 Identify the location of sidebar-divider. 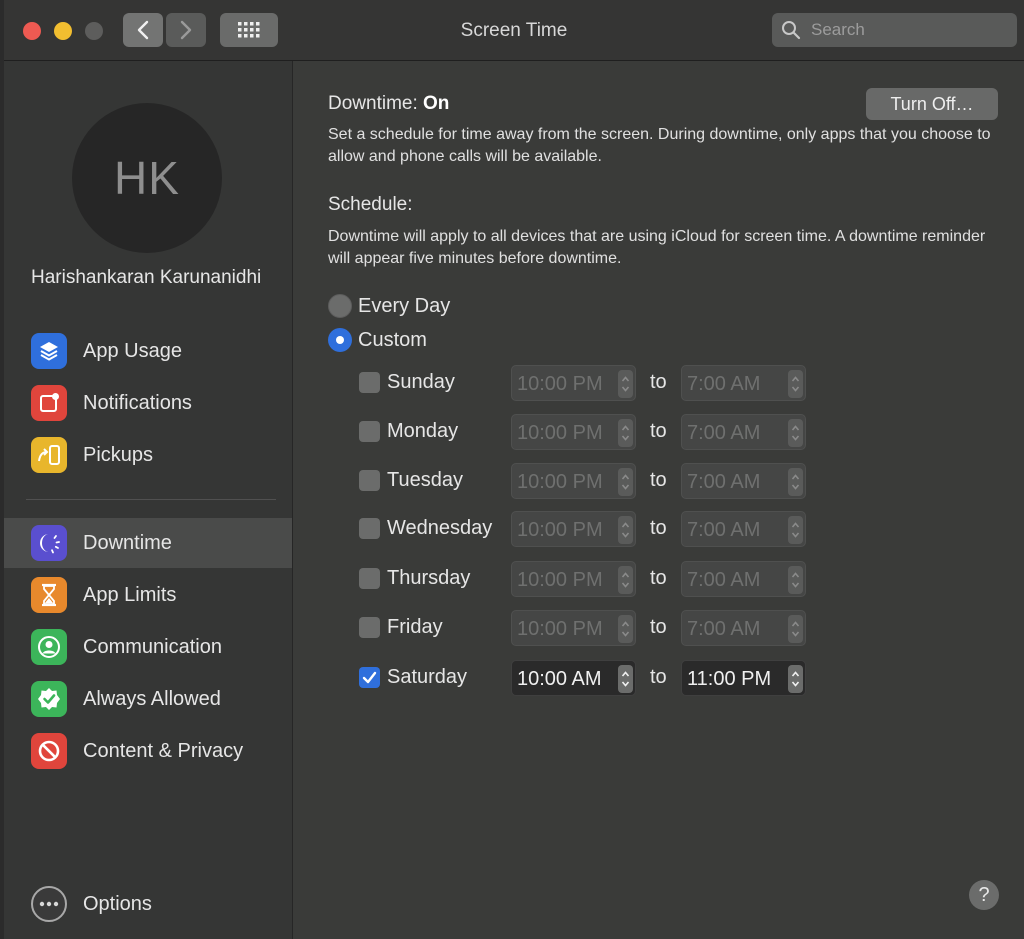
(151, 499).